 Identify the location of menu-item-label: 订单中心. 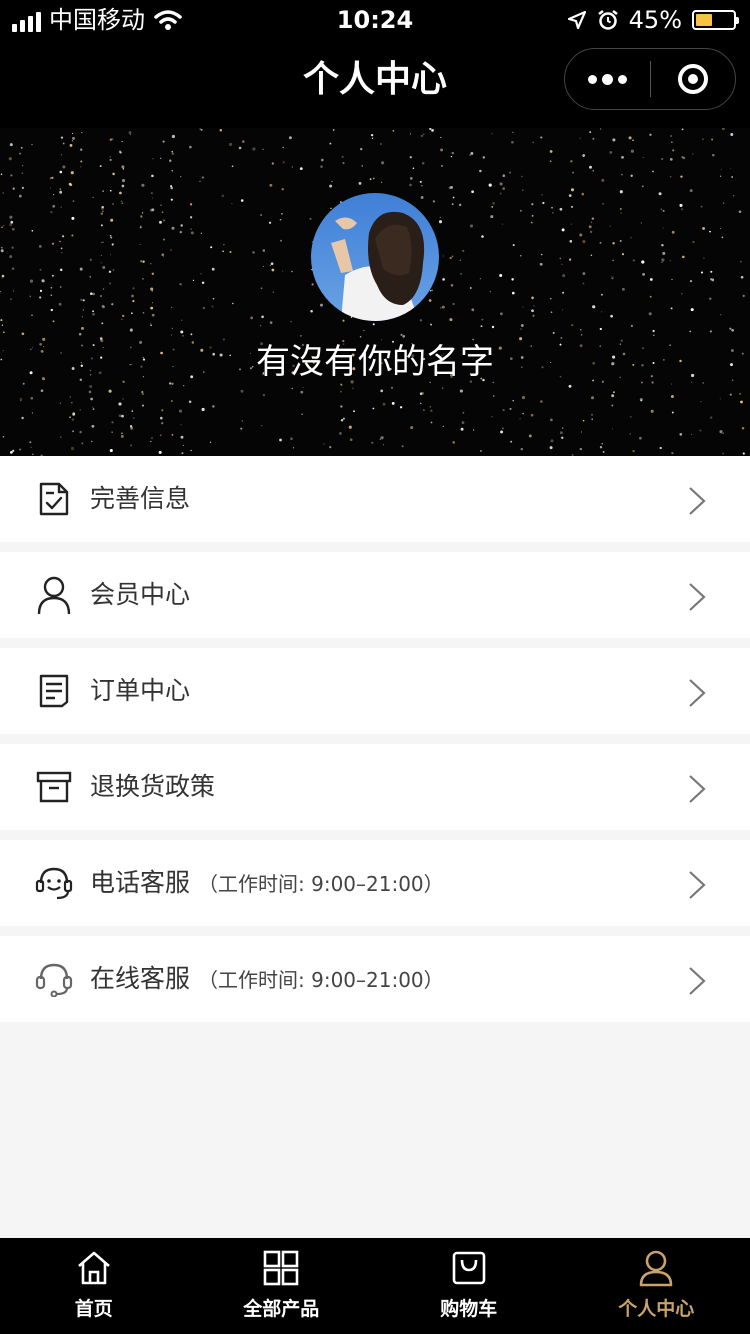
(140, 690).